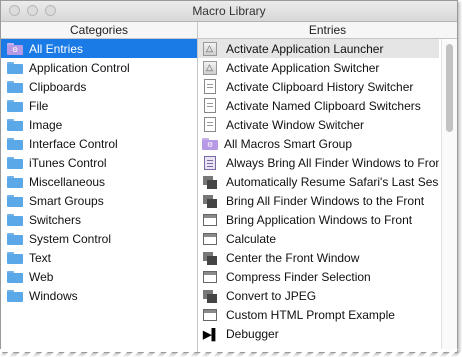 The height and width of the screenshot is (357, 462). I want to click on entry-item: Activate Named Clipboard Switchers, so click(318, 105).